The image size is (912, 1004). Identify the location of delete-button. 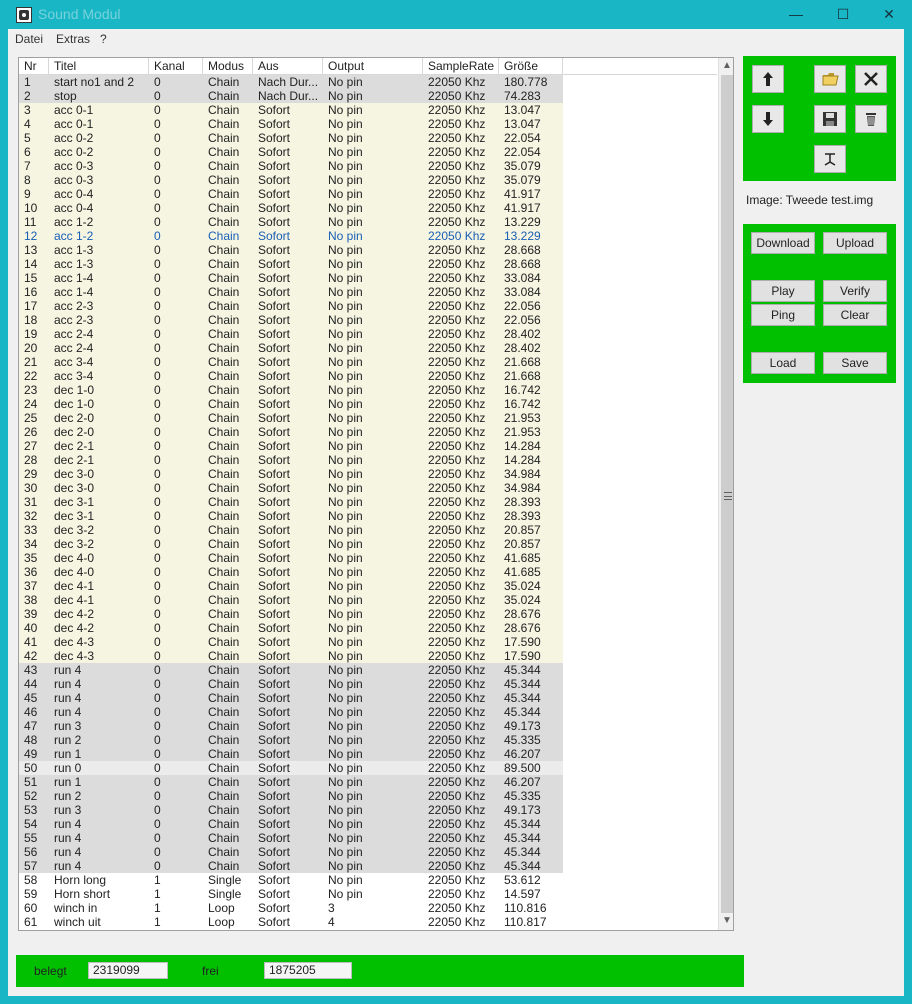
(871, 79).